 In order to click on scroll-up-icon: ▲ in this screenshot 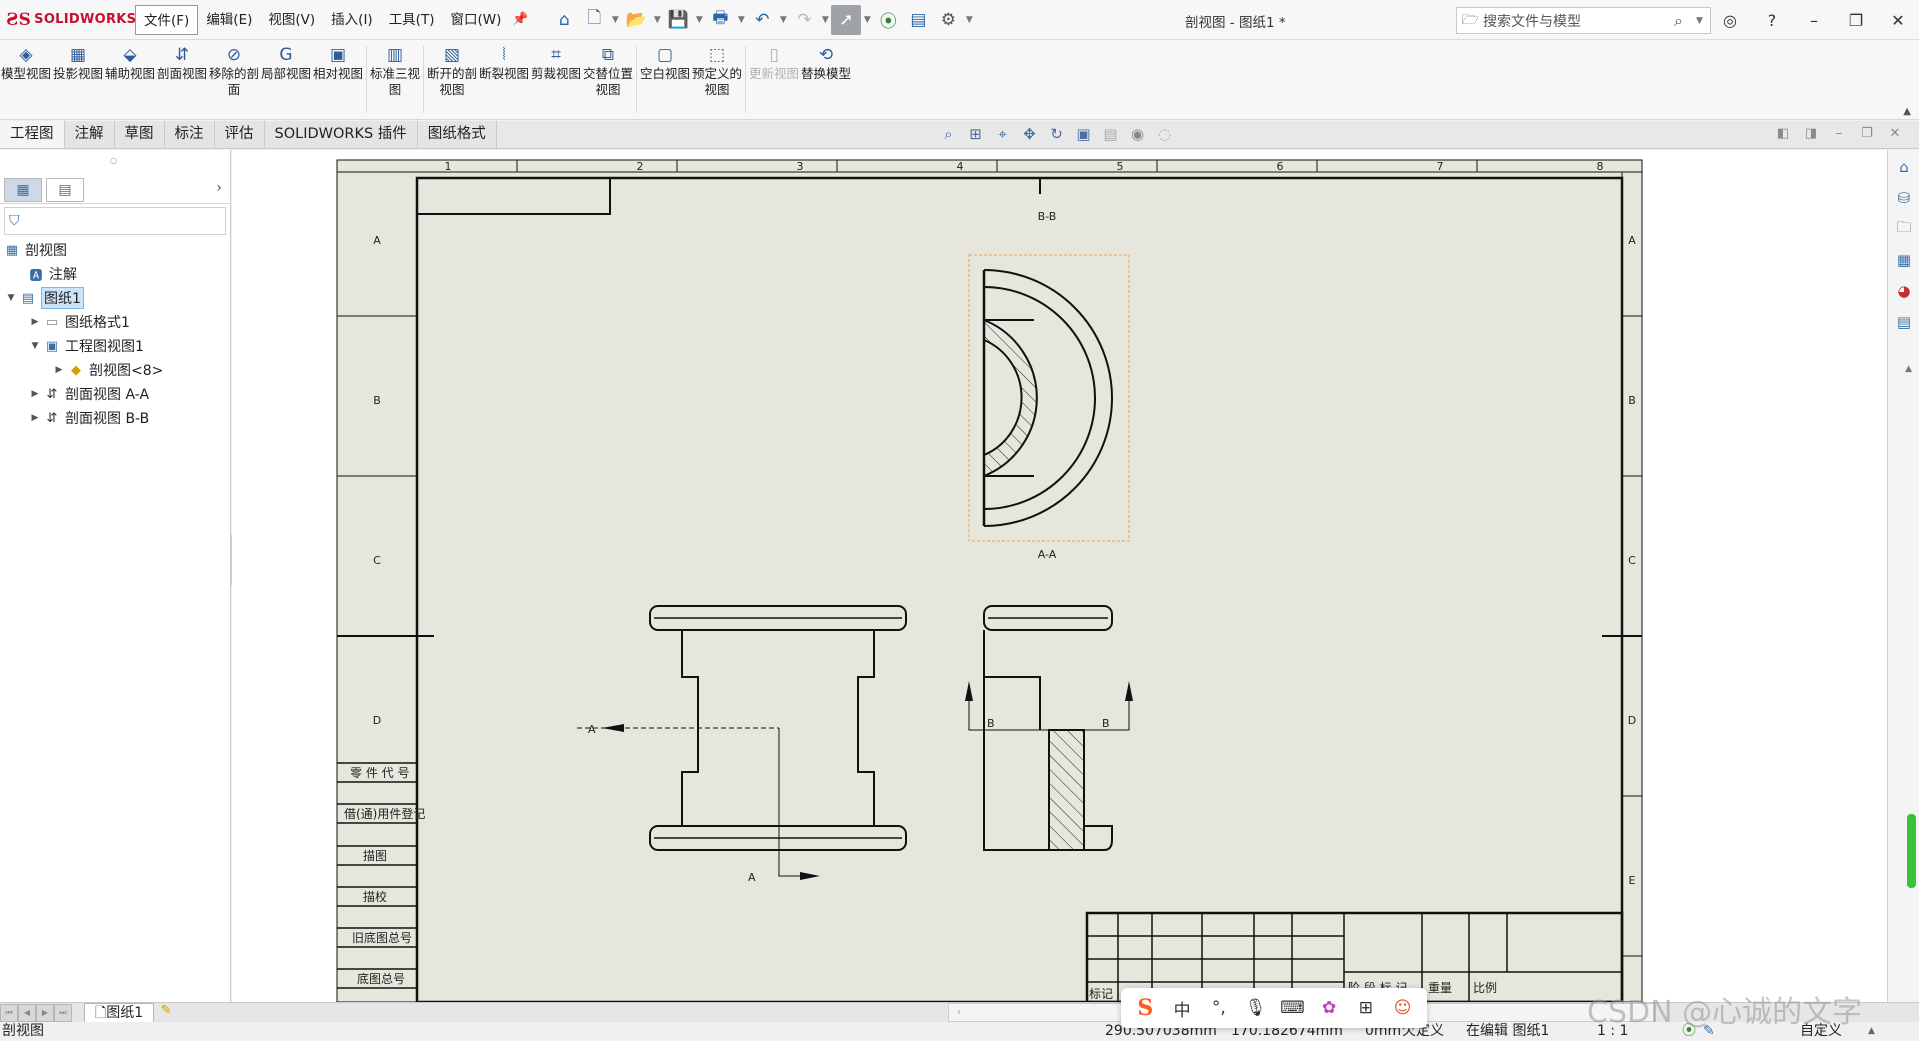, I will do `click(1908, 369)`.